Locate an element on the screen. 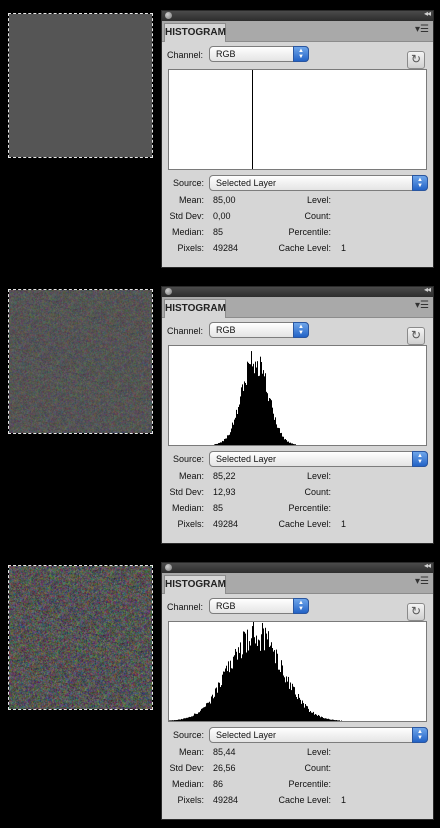 The image size is (440, 828). cache-level-label: Cache Level: is located at coordinates (304, 524).